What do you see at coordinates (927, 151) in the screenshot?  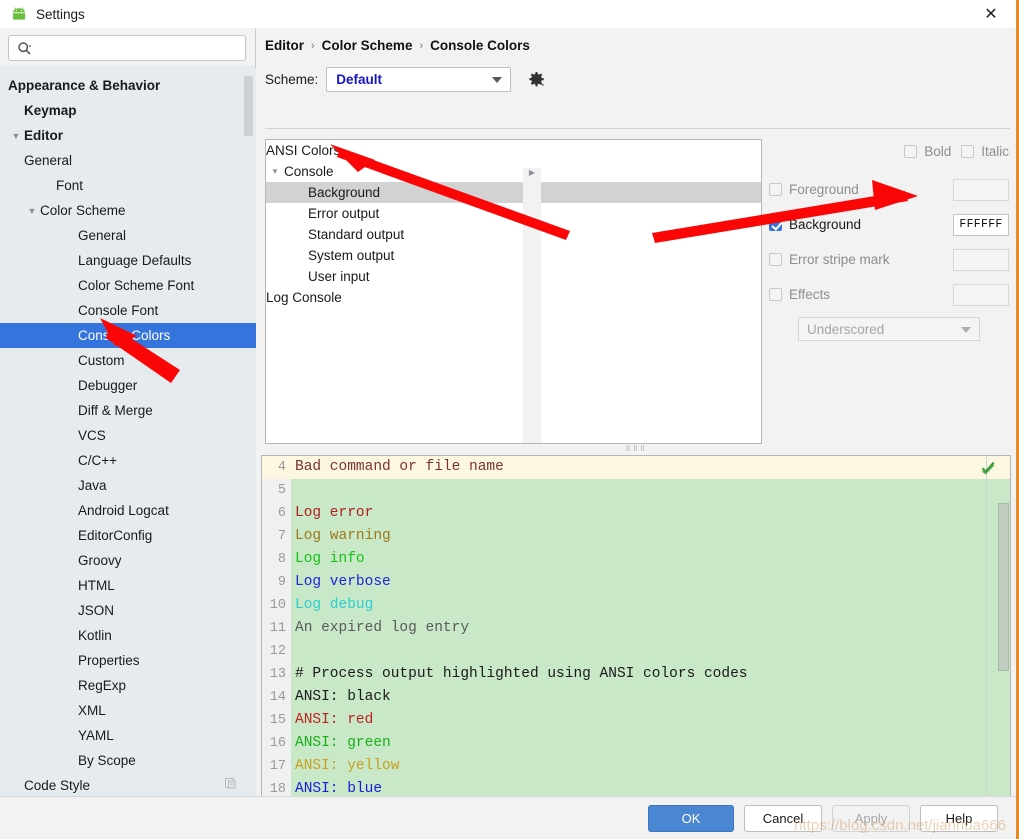 I see `bold-option: Bold` at bounding box center [927, 151].